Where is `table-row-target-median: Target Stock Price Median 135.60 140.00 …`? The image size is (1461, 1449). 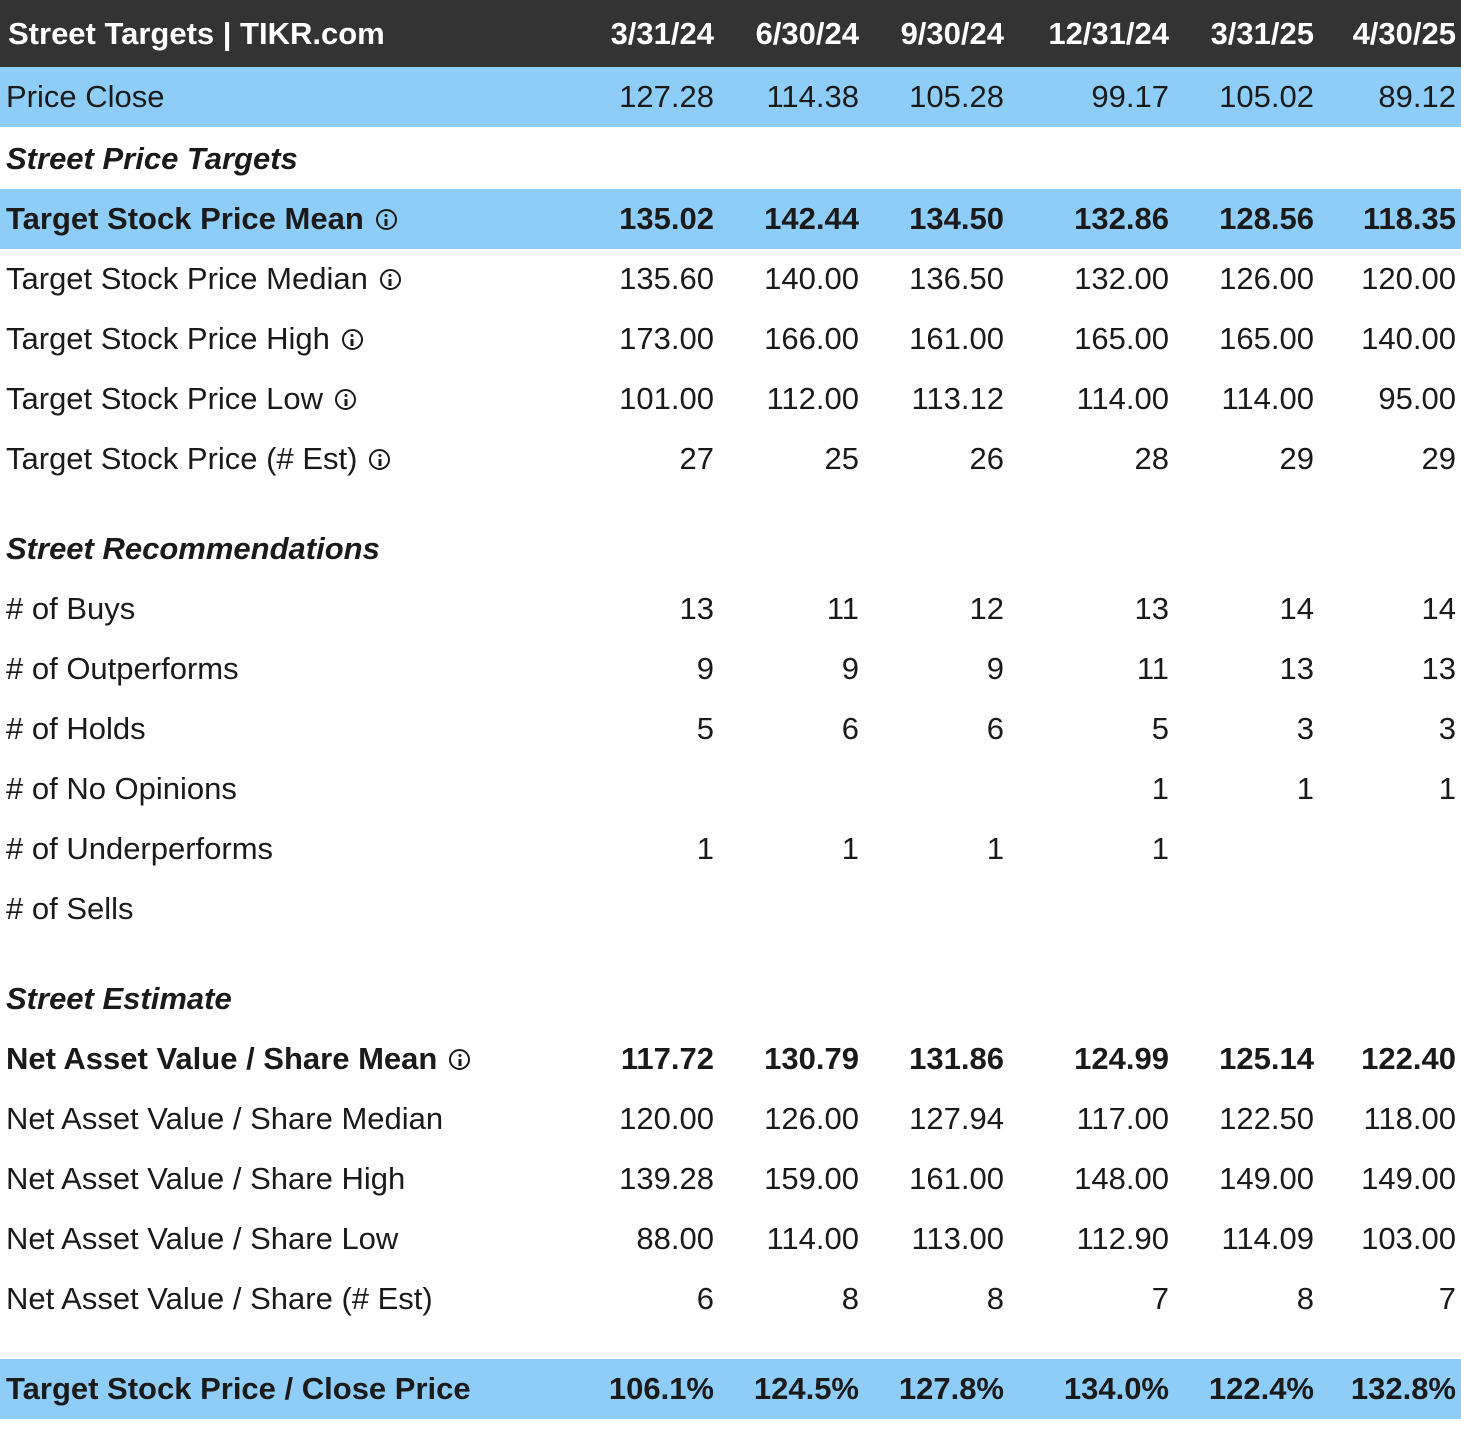 table-row-target-median: Target Stock Price Median 135.60 140.00 … is located at coordinates (730, 279).